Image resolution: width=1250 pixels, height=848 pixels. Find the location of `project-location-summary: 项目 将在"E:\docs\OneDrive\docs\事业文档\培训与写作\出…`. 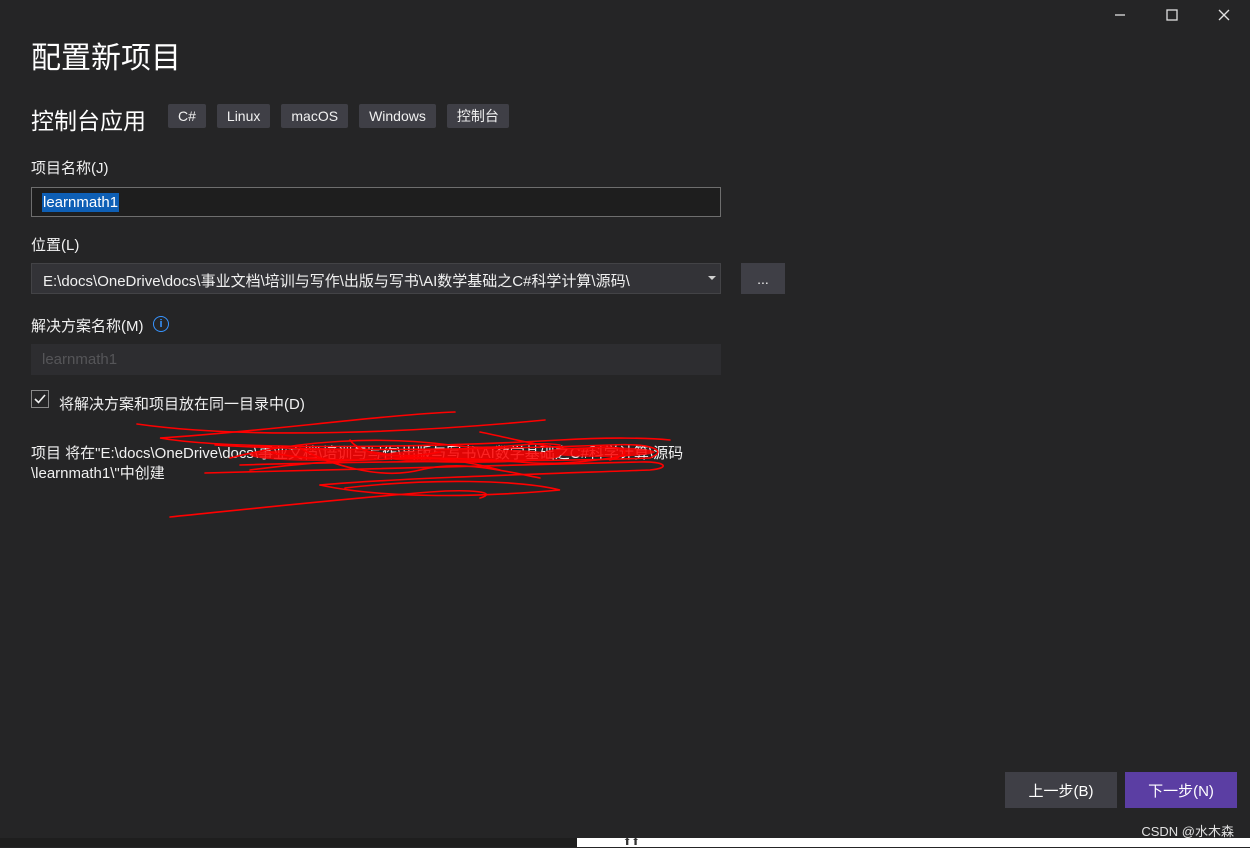

project-location-summary: 项目 将在"E:\docs\OneDrive\docs\事业文档\培训与写作\出… is located at coordinates (381, 464).